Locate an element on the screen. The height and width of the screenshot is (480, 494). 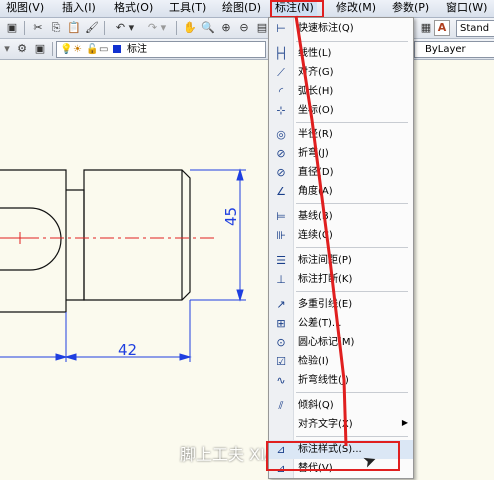
layer-name: 标注 is located at coordinates (137, 49).